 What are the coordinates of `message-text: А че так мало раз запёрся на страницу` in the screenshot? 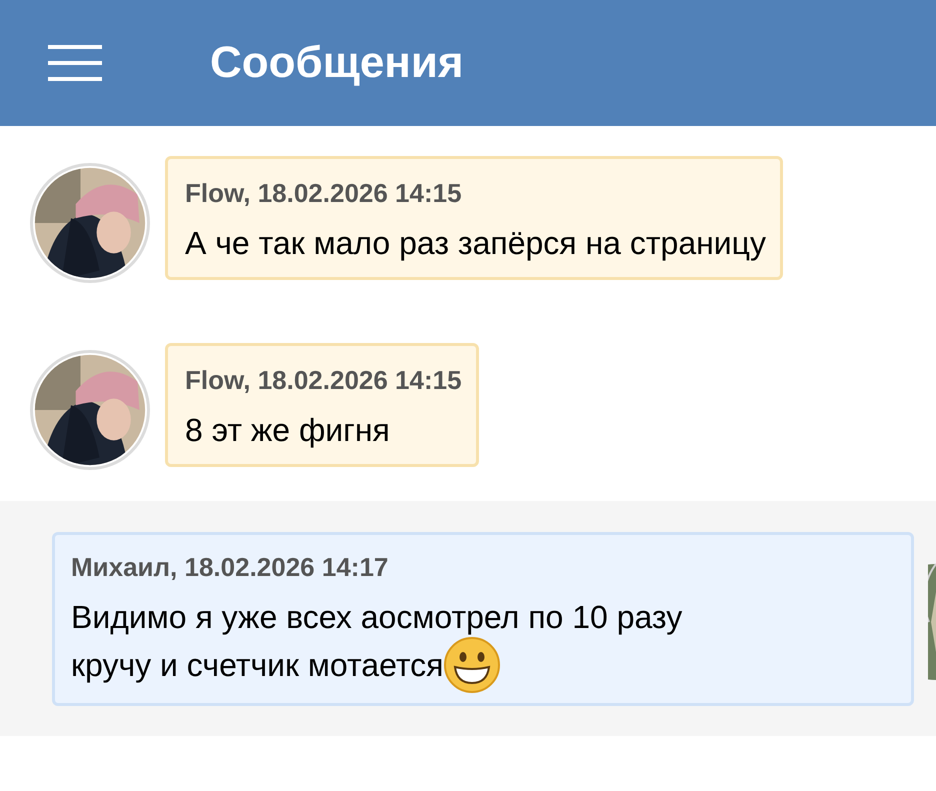 It's located at (475, 243).